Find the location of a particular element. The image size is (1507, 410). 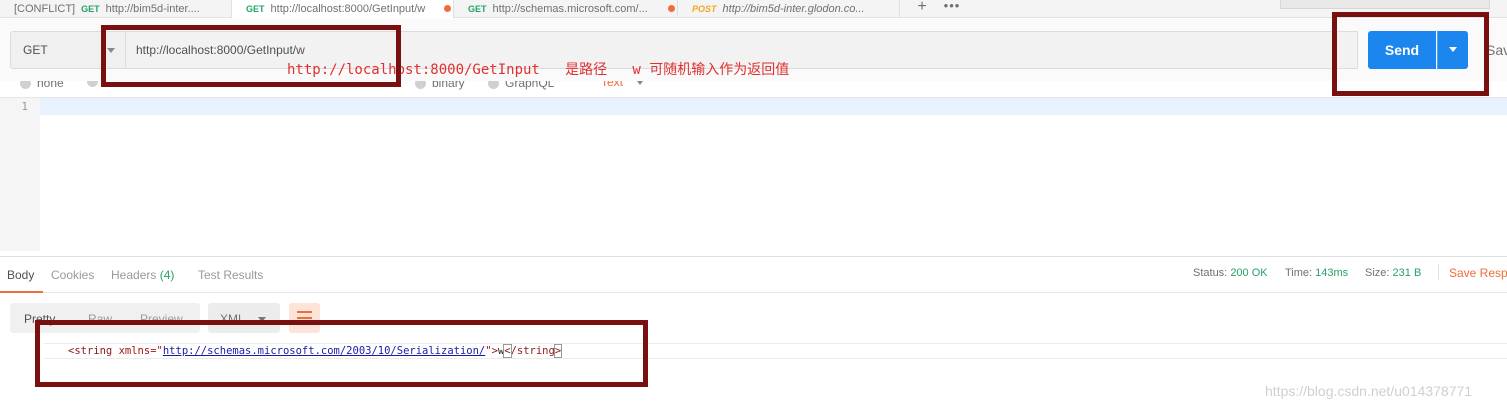

annotation-box-send is located at coordinates (1410, 54).